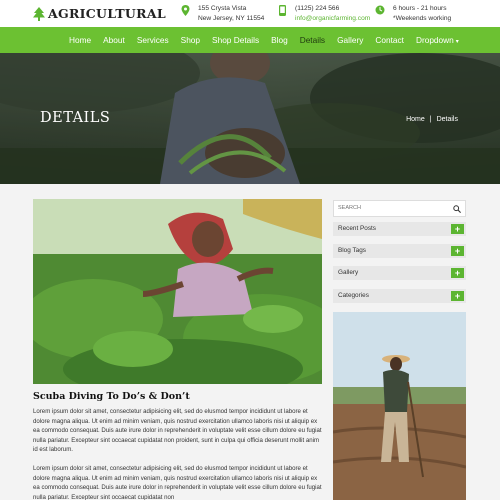  What do you see at coordinates (415, 119) in the screenshot?
I see `breadcrumb-home: Home` at bounding box center [415, 119].